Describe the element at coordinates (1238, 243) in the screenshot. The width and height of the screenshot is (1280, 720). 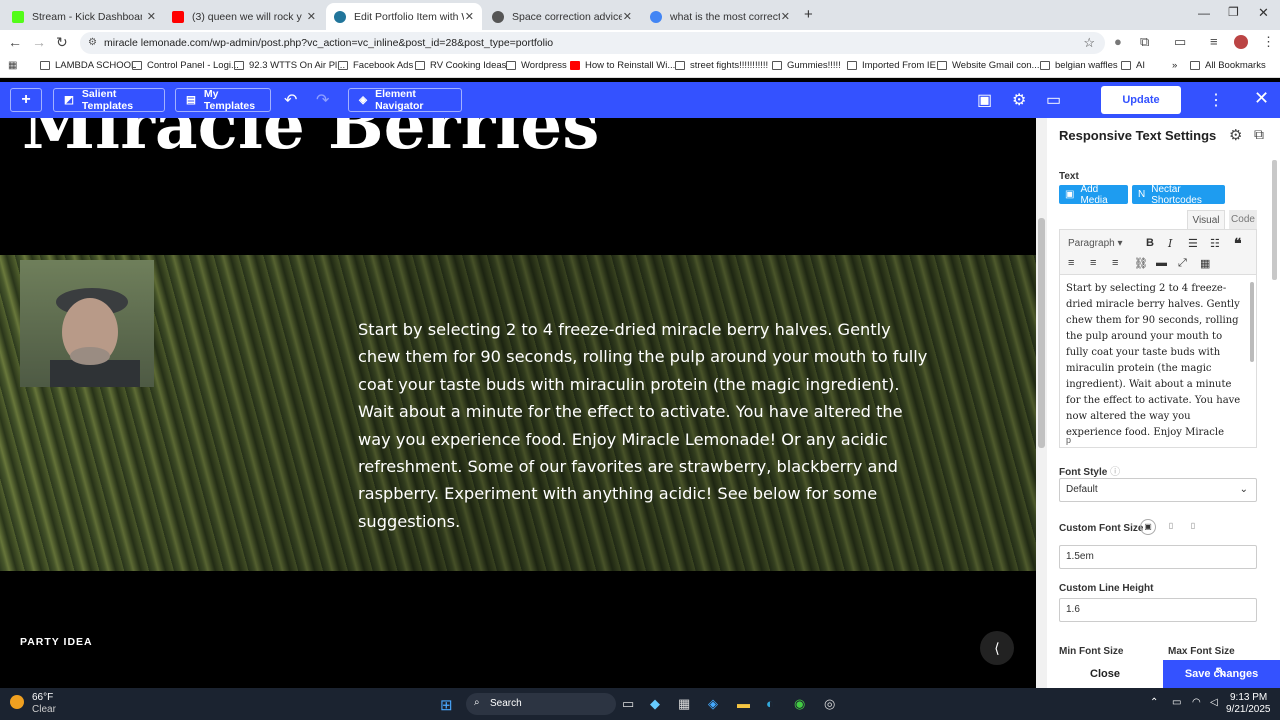
I see `blockquote-icon: ❝` at that location.